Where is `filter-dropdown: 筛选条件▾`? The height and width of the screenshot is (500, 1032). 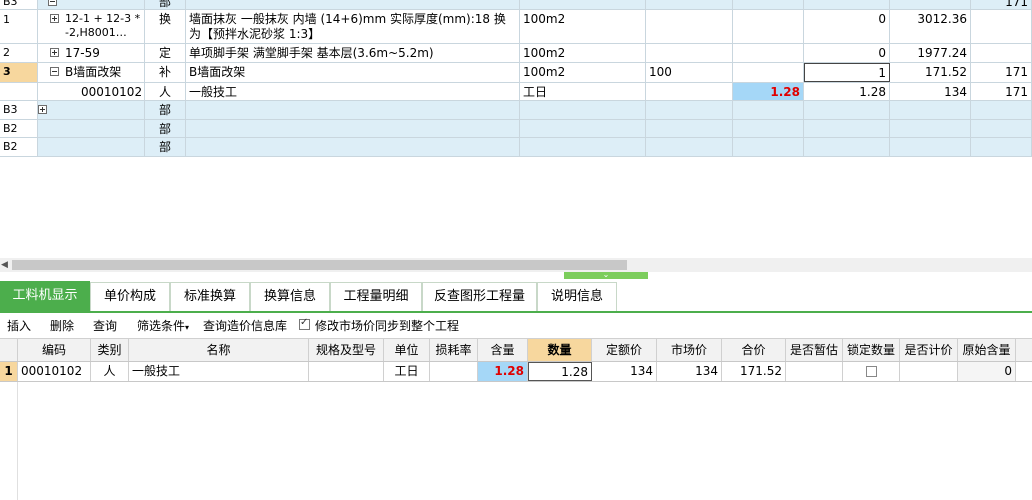
filter-dropdown: 筛选条件▾ is located at coordinates (163, 327).